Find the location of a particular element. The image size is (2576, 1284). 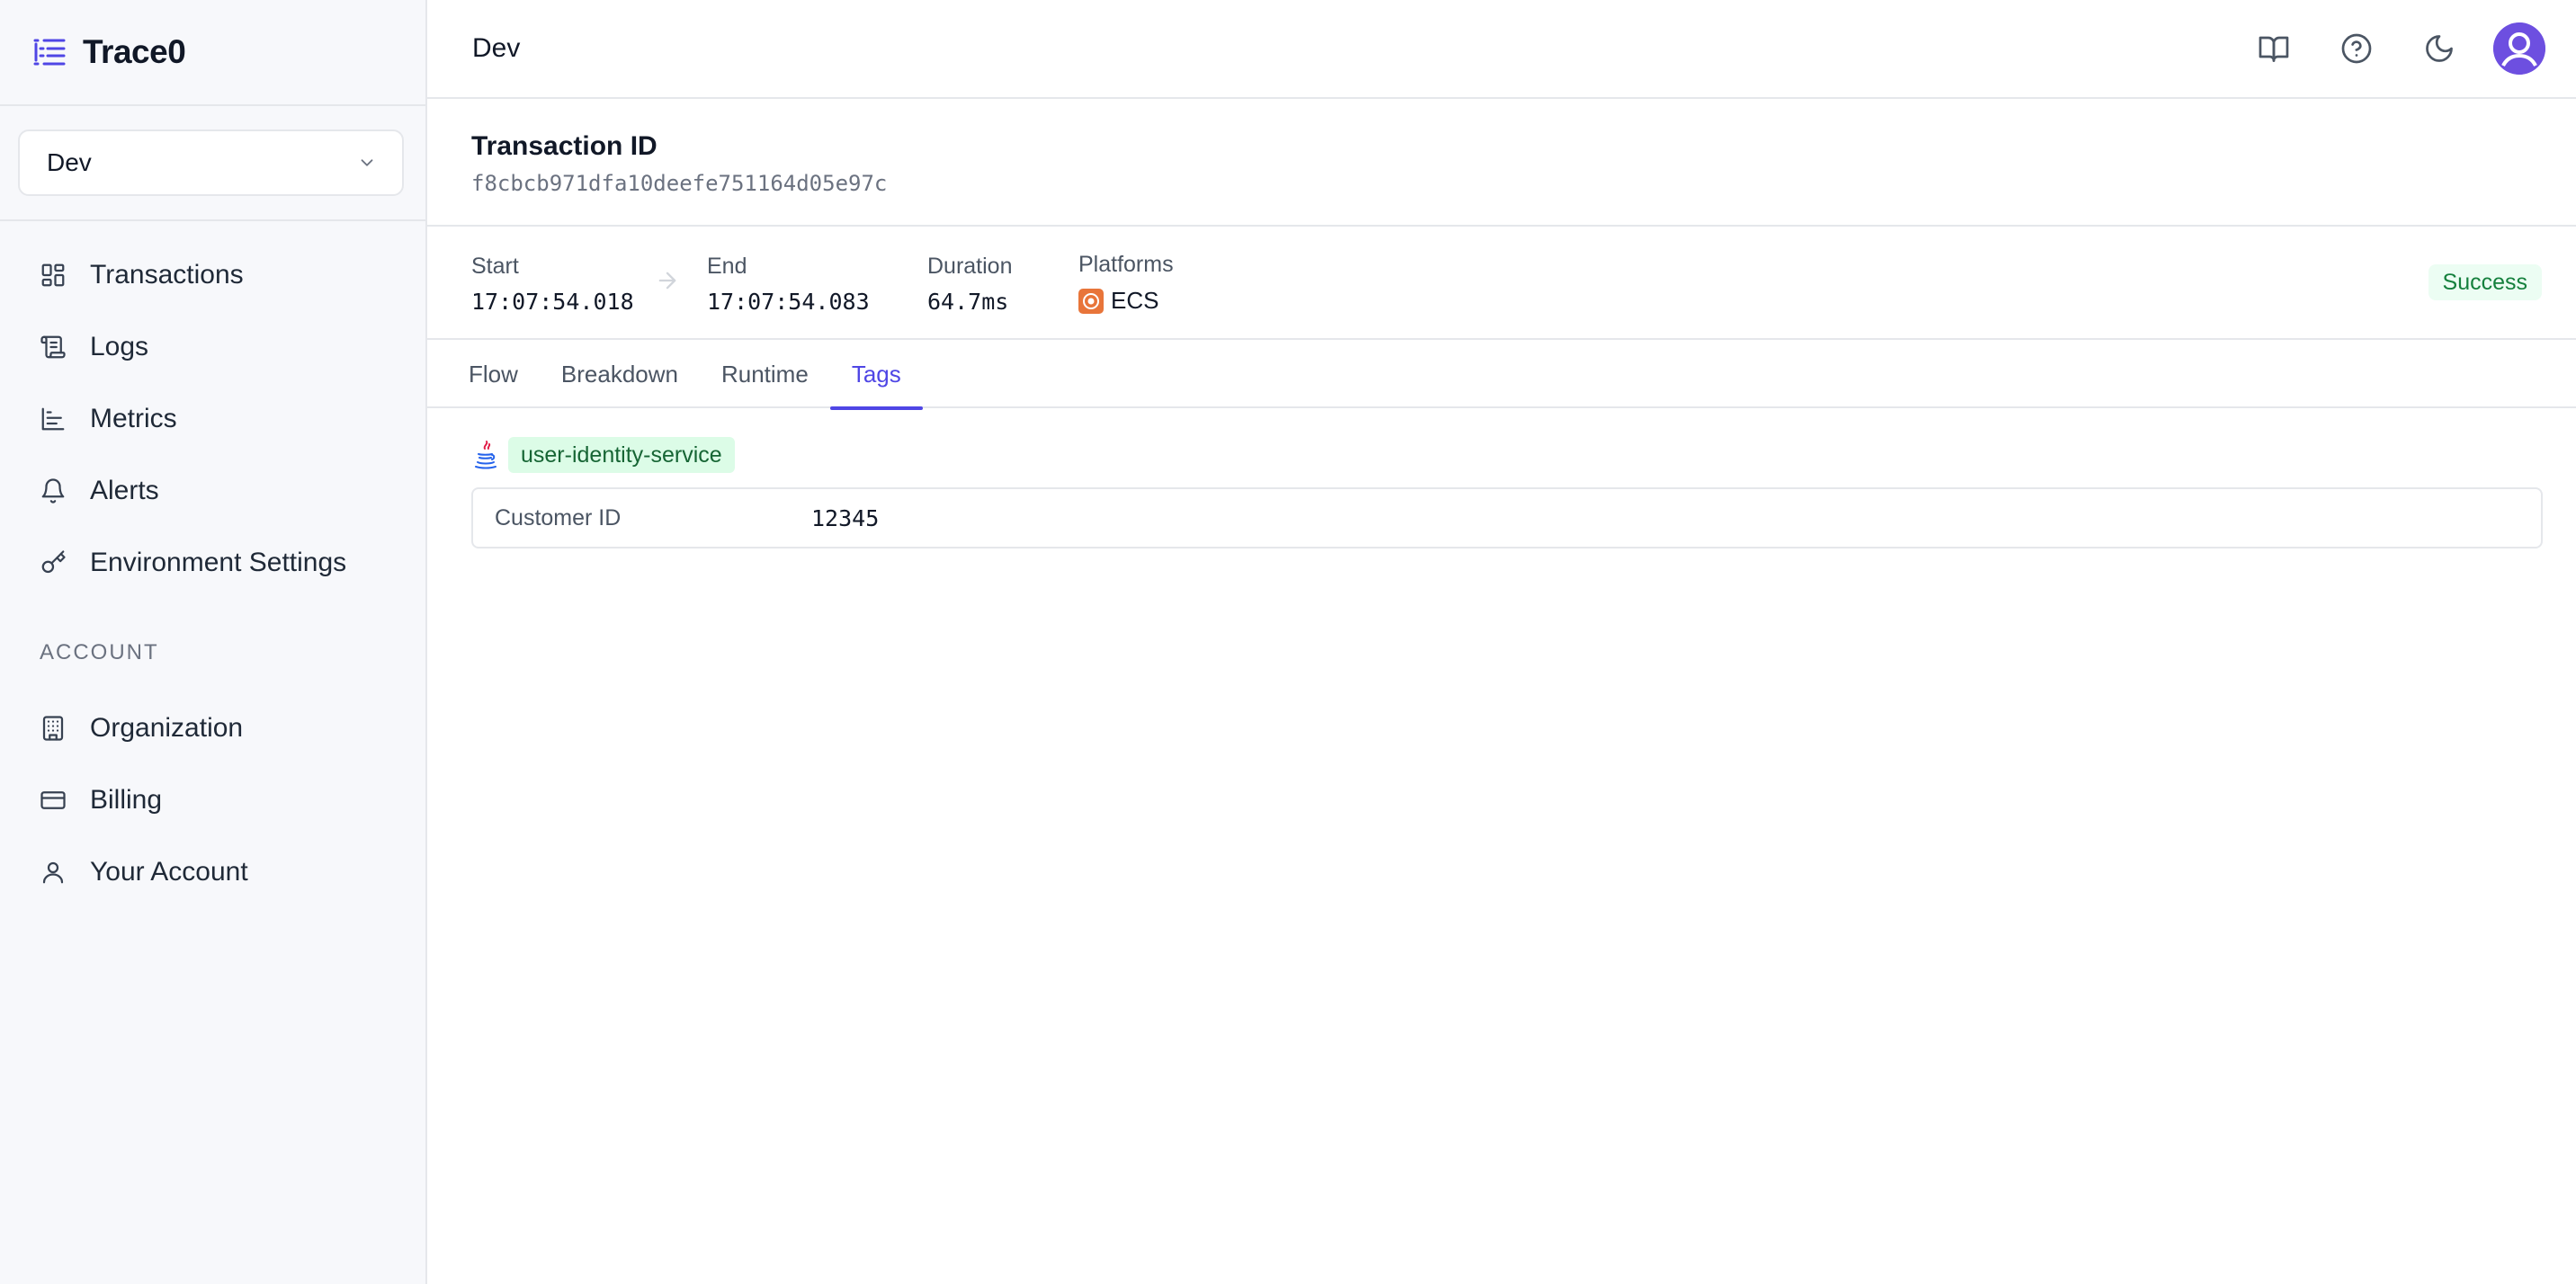

sidebar-item-your-account: Your Account is located at coordinates (212, 872).